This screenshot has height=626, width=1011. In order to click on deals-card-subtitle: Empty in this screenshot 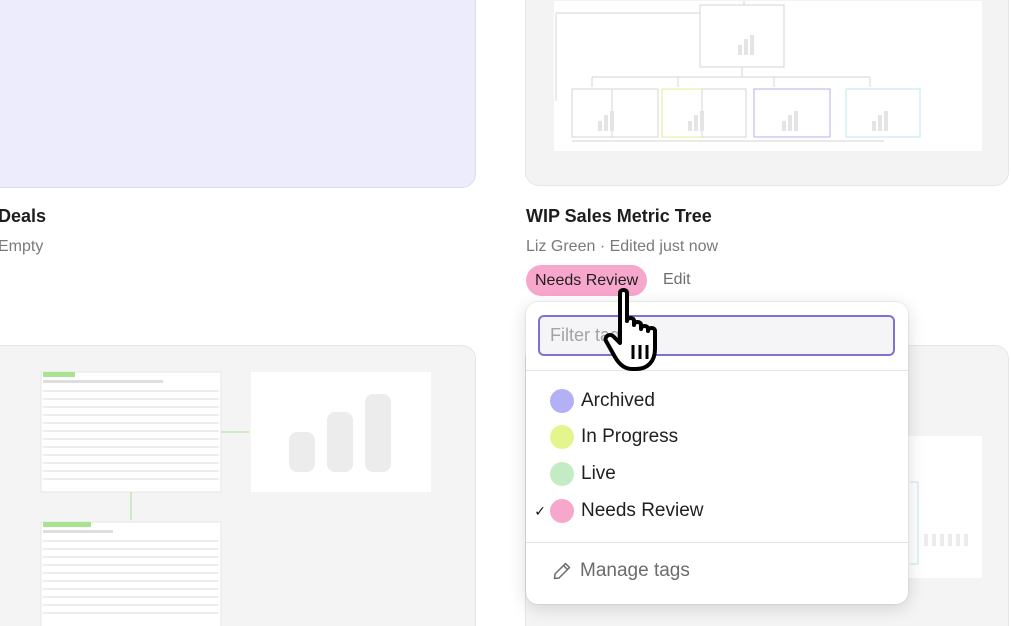, I will do `click(22, 246)`.